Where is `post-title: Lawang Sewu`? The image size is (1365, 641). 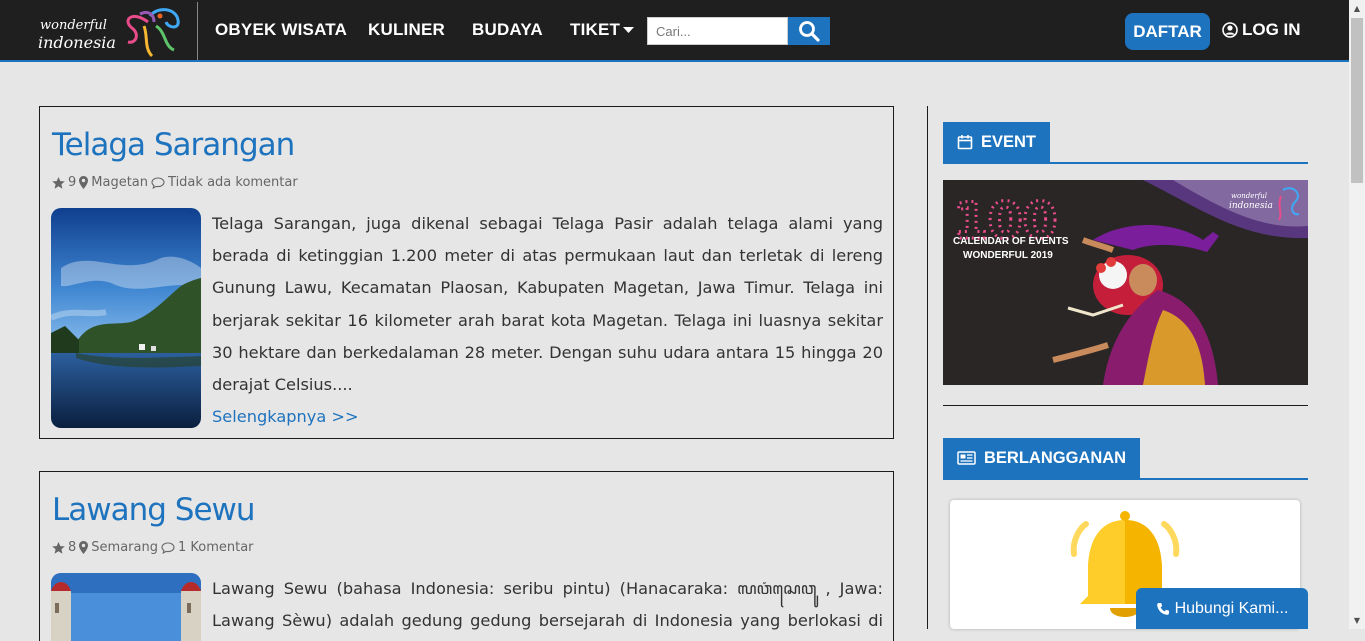 post-title: Lawang Sewu is located at coordinates (154, 510).